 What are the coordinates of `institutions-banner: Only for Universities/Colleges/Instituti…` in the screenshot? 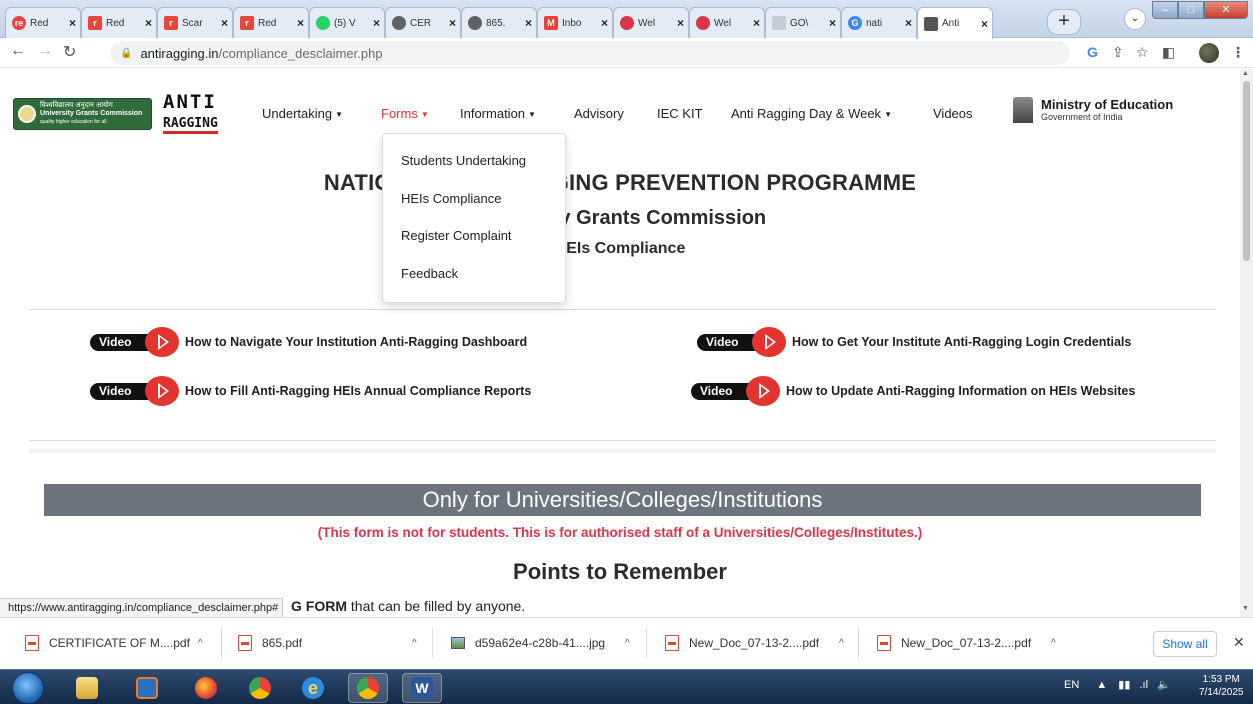 It's located at (622, 500).